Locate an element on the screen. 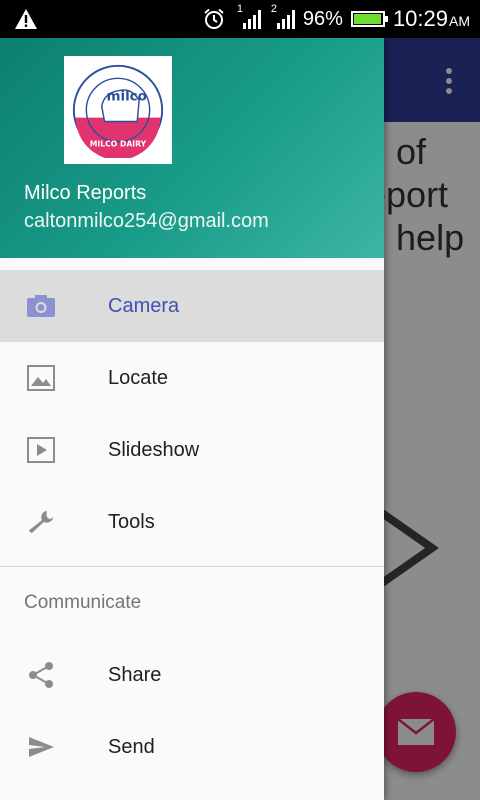  milco-logo-image: milco MILCO DAIRY is located at coordinates (118, 111).